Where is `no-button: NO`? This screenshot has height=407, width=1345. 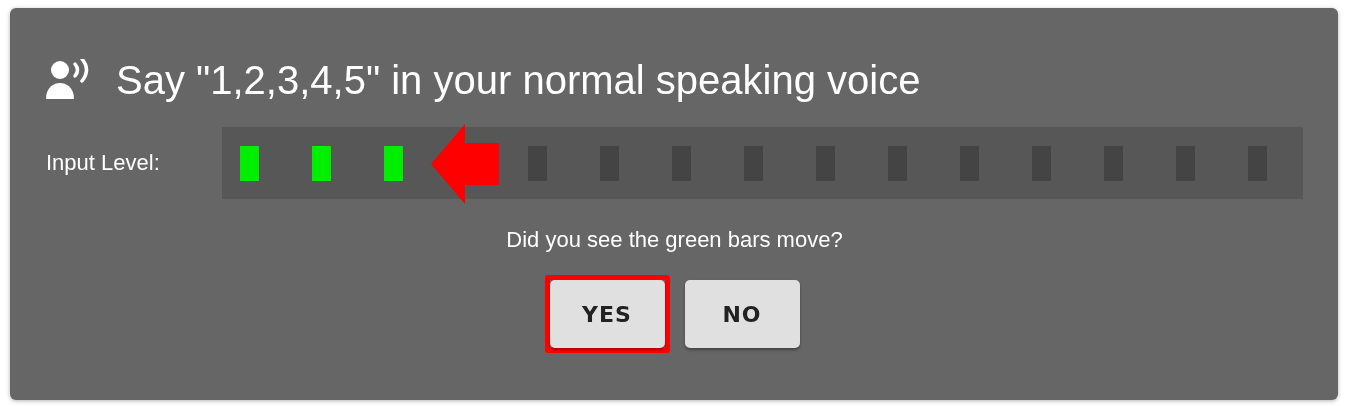
no-button: NO is located at coordinates (742, 314).